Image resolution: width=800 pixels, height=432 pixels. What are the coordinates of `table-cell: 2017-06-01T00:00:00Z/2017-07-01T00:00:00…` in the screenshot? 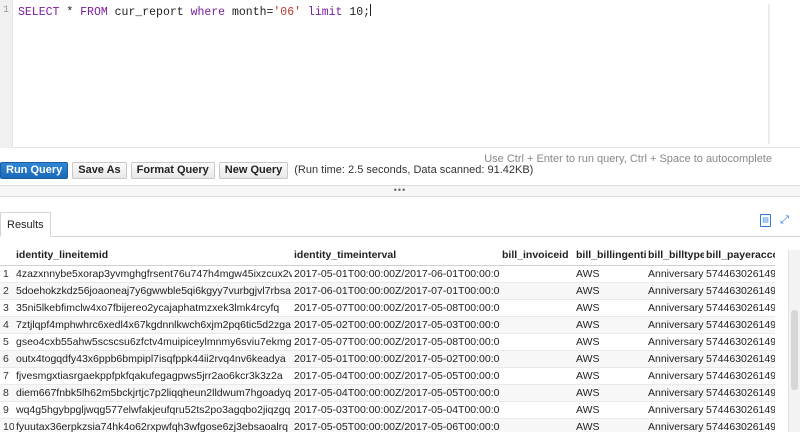 It's located at (396, 291).